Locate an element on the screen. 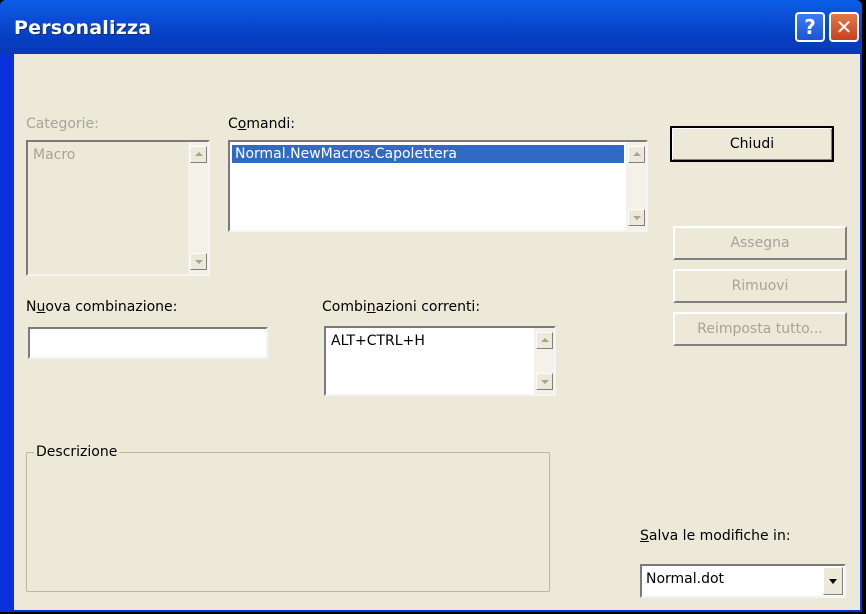 Image resolution: width=866 pixels, height=614 pixels. commands-listbox: Normal.NewMacros.Capolettera is located at coordinates (438, 186).